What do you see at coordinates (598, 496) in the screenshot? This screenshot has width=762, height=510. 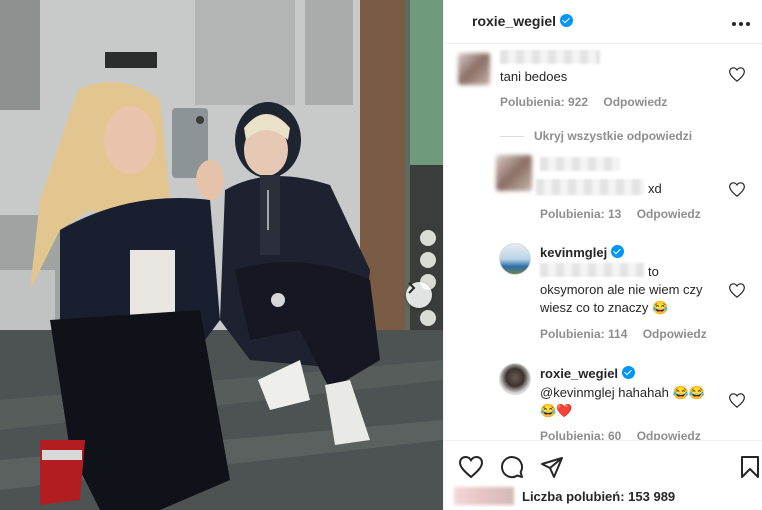 I see `likes-count: Liczba polubień: 153 989` at bounding box center [598, 496].